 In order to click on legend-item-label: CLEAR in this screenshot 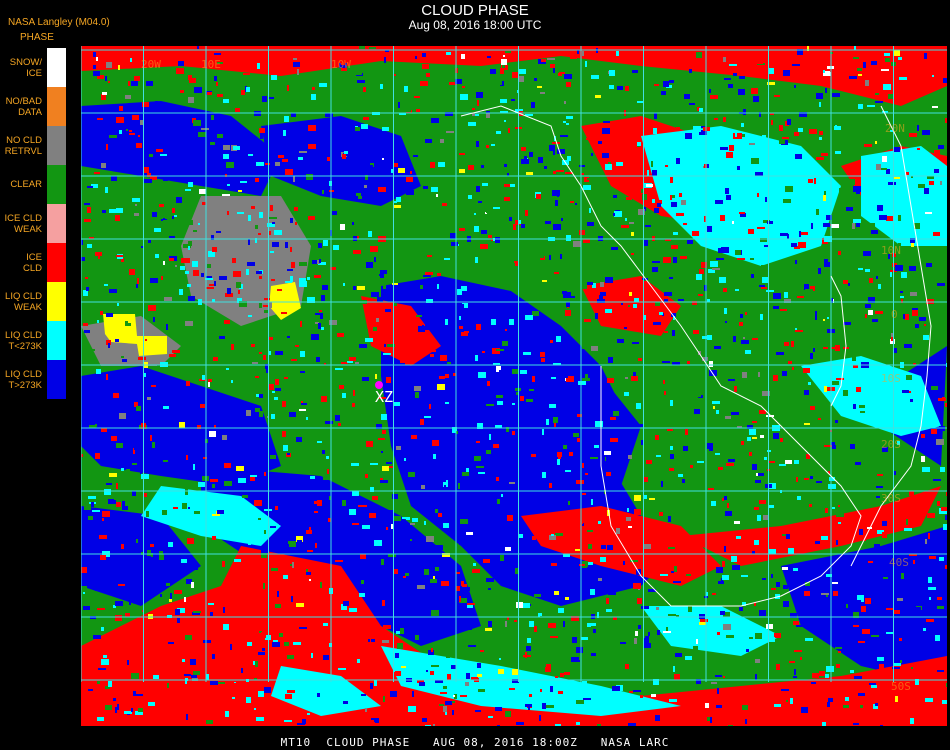, I will do `click(26, 184)`.